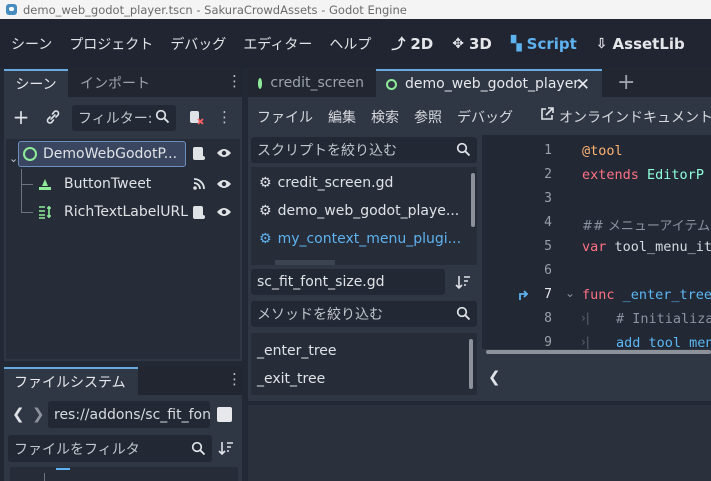  What do you see at coordinates (492, 84) in the screenshot?
I see `tab-label: demo_web_godot_player` at bounding box center [492, 84].